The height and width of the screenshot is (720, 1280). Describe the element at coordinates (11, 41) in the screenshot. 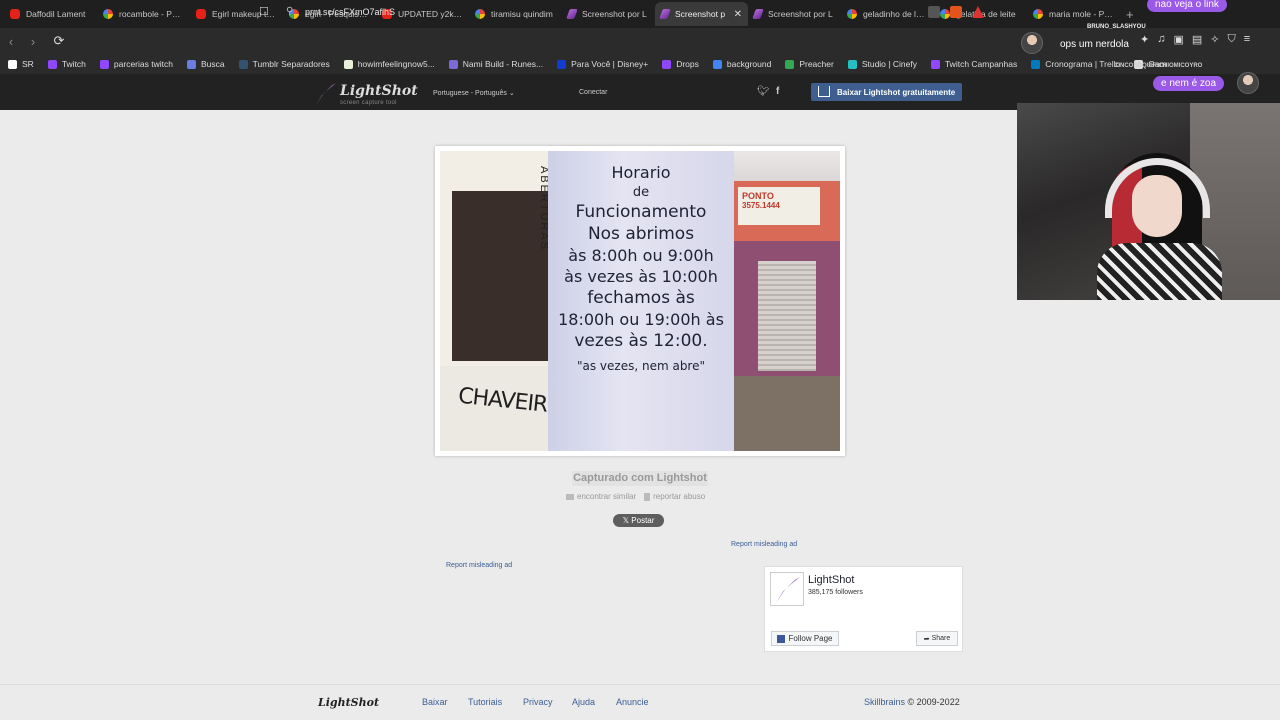

I see `back-icon: ‹` at that location.